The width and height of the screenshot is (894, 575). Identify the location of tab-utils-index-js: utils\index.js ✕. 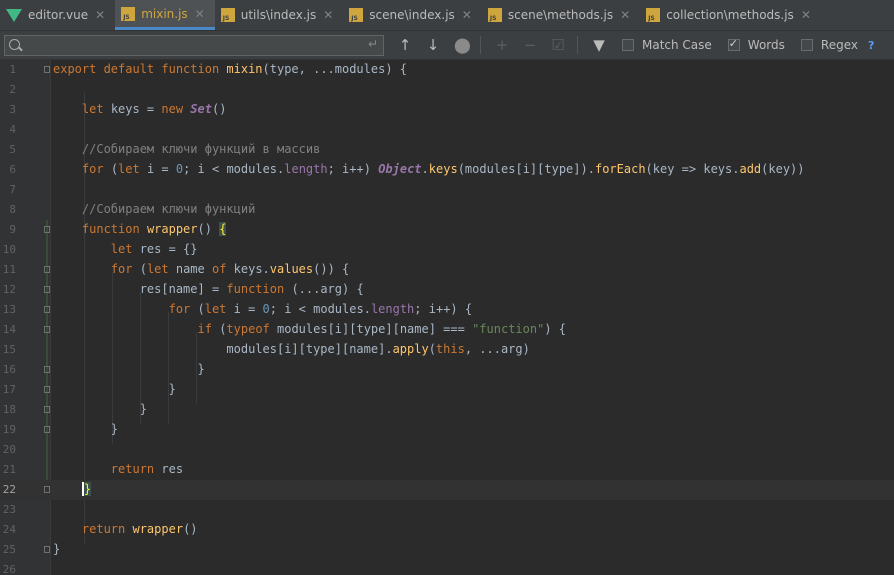
(279, 15).